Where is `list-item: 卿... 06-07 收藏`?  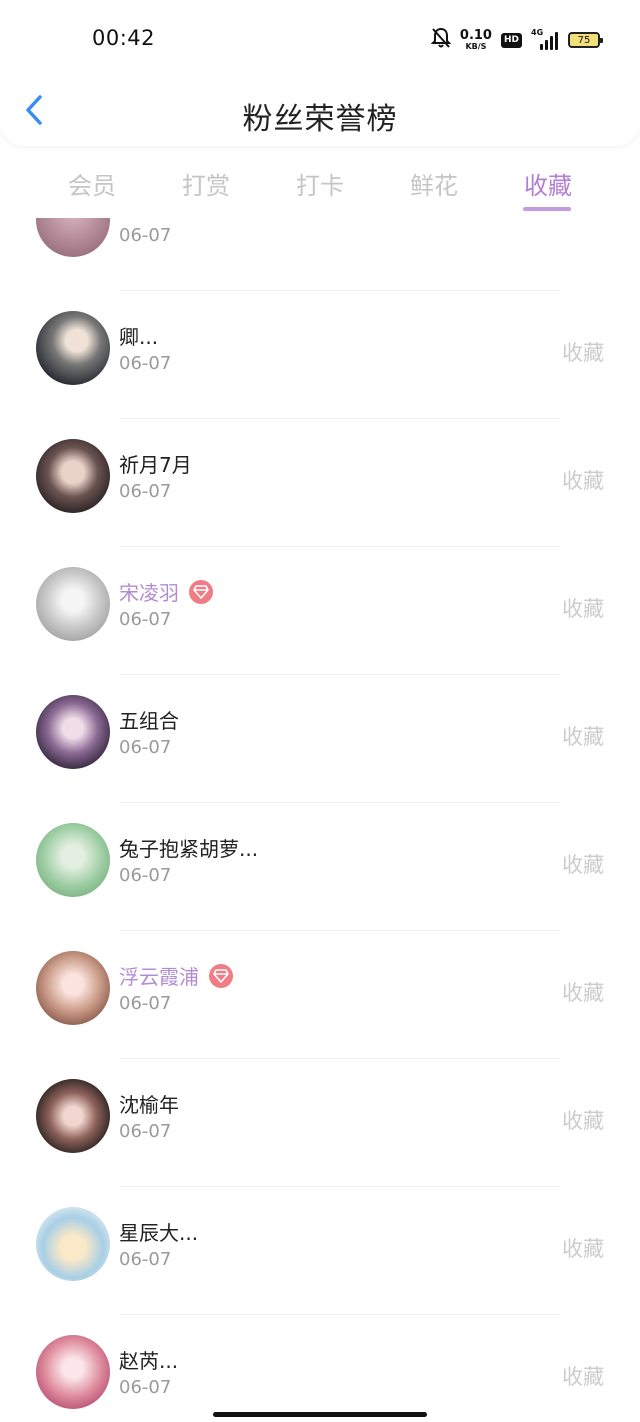
list-item: 卿... 06-07 收藏 is located at coordinates (320, 355).